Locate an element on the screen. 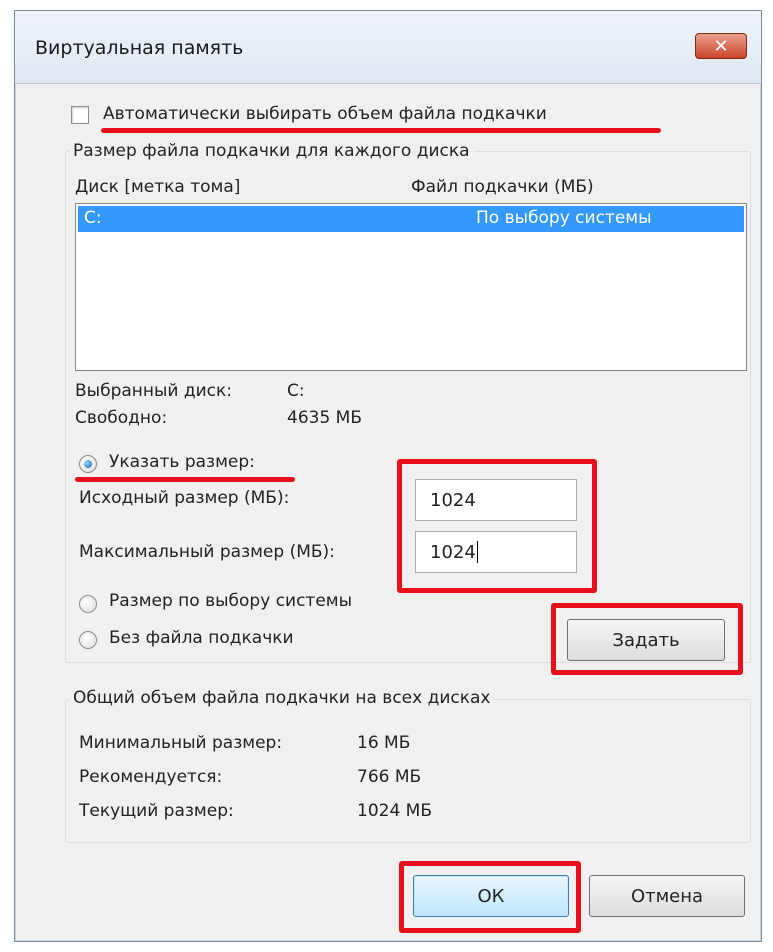 The height and width of the screenshot is (952, 773). list-item: C: По выбору системы is located at coordinates (411, 219).